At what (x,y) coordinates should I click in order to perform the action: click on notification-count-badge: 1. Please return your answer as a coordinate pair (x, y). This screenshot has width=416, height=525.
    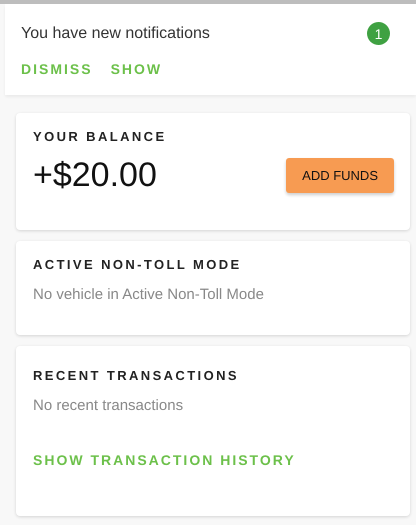
    Looking at the image, I should click on (378, 33).